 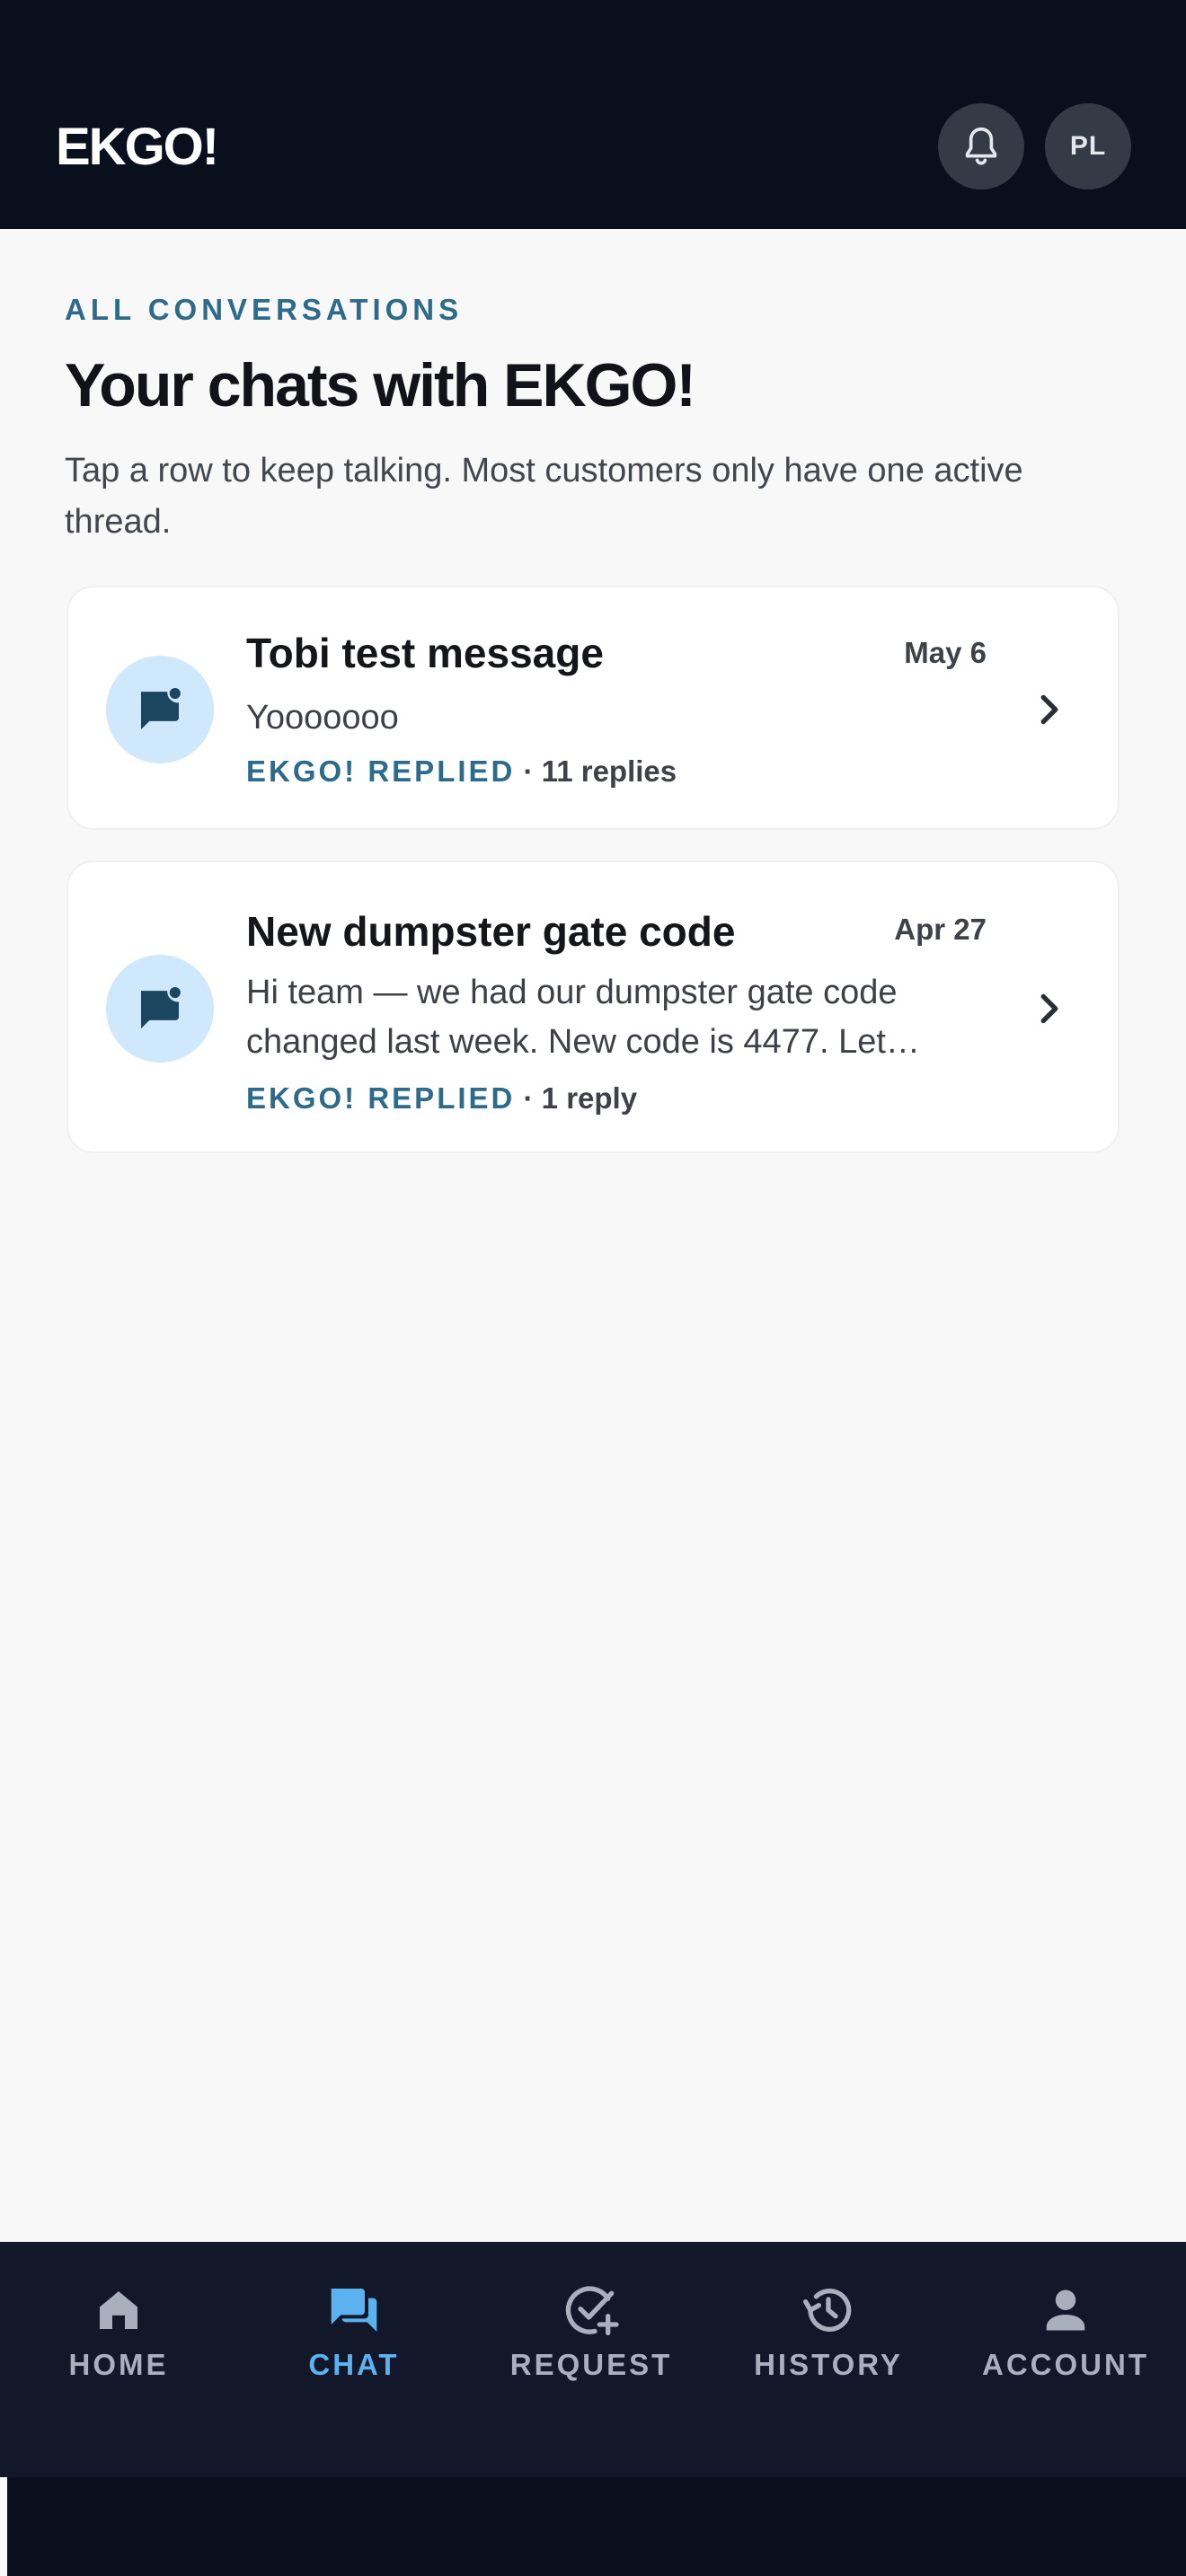 I want to click on conversation-title: Tobi test message, so click(x=425, y=653).